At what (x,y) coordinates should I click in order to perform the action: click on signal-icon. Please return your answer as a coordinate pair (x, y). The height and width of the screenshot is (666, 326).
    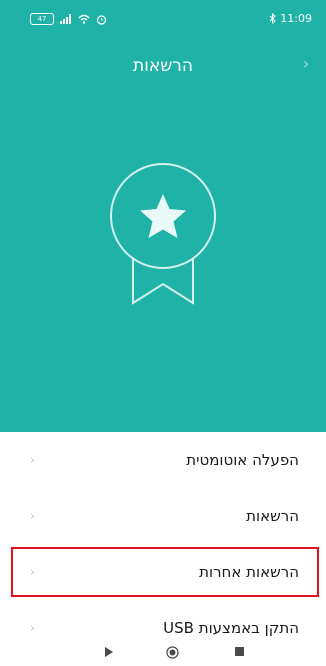
    Looking at the image, I should click on (65, 19).